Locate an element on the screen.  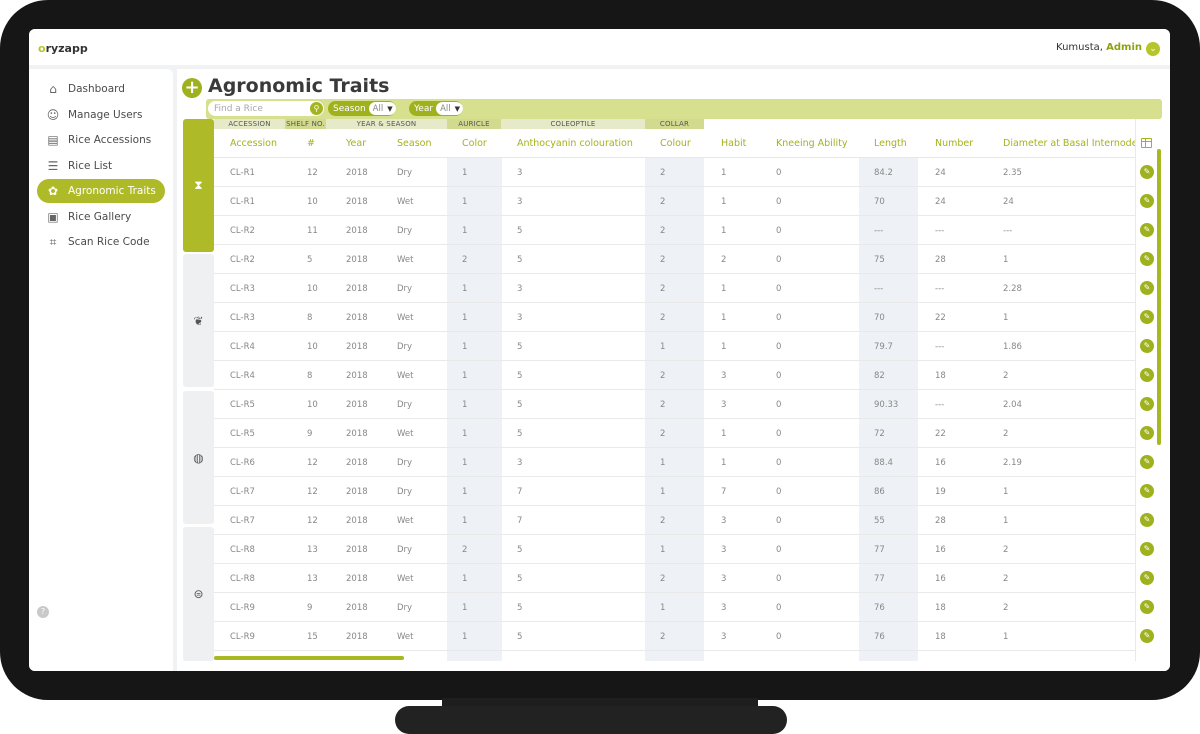
col-number: # is located at coordinates (311, 143).